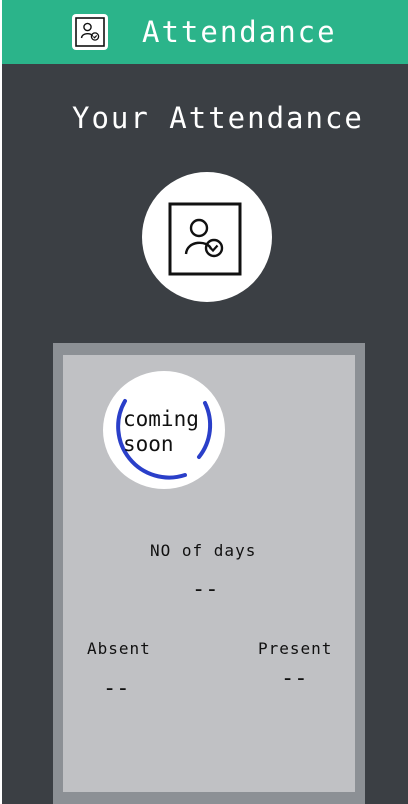 The image size is (408, 804). I want to click on coming-soon-line-1: coming, so click(161, 419).